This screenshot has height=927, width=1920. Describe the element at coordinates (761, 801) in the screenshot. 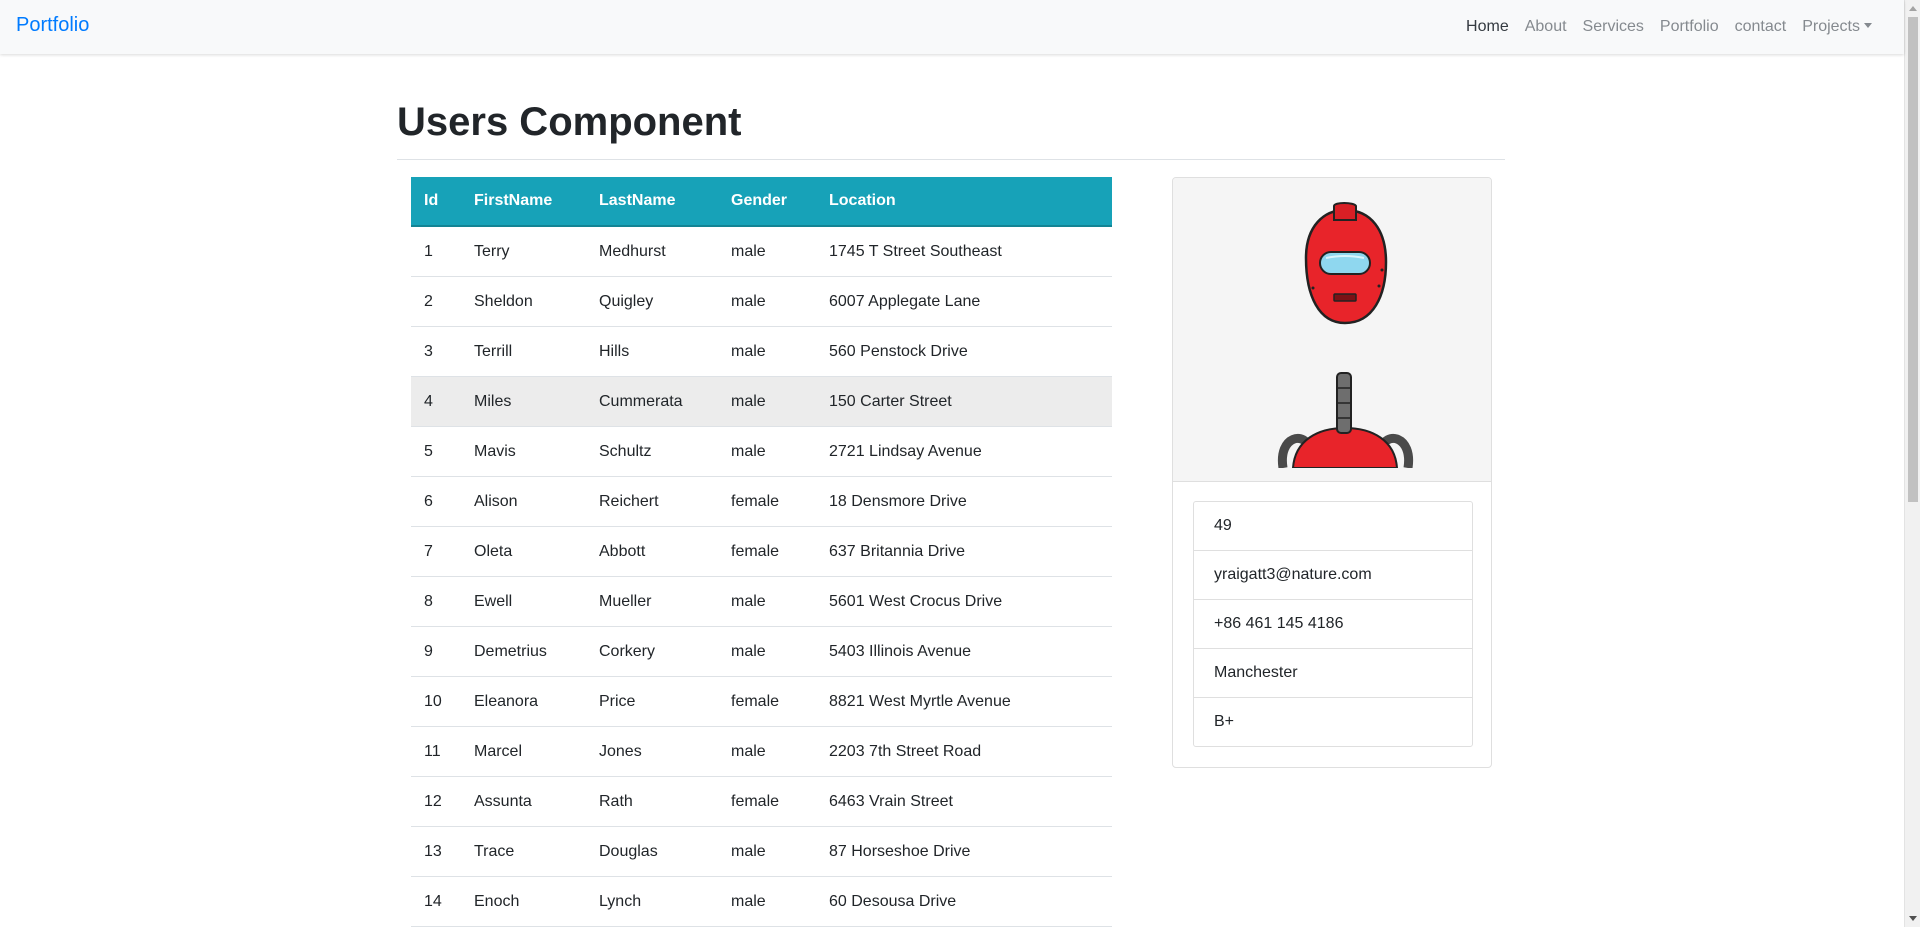

I see `table-row: 12 Assunta Rath female 6463 Vrain Street` at that location.